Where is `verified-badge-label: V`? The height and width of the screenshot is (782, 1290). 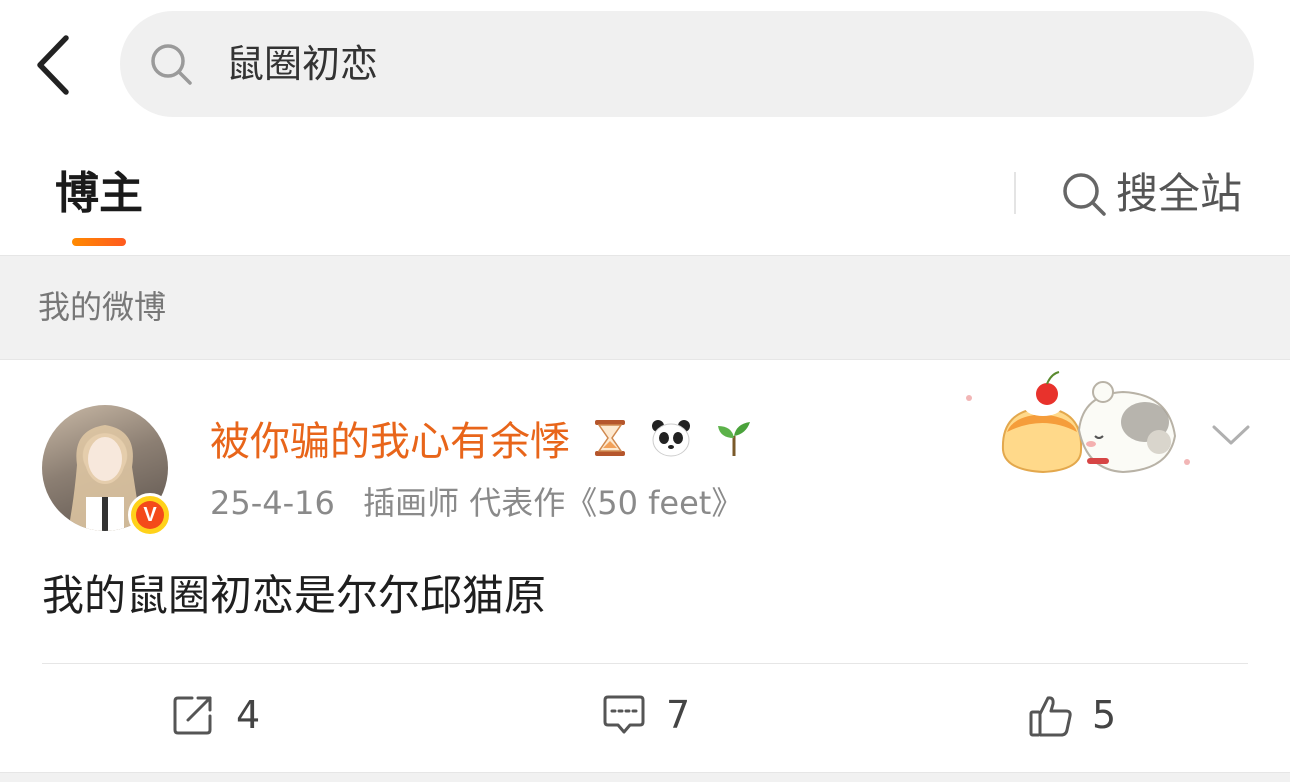
verified-badge-label: V is located at coordinates (150, 515).